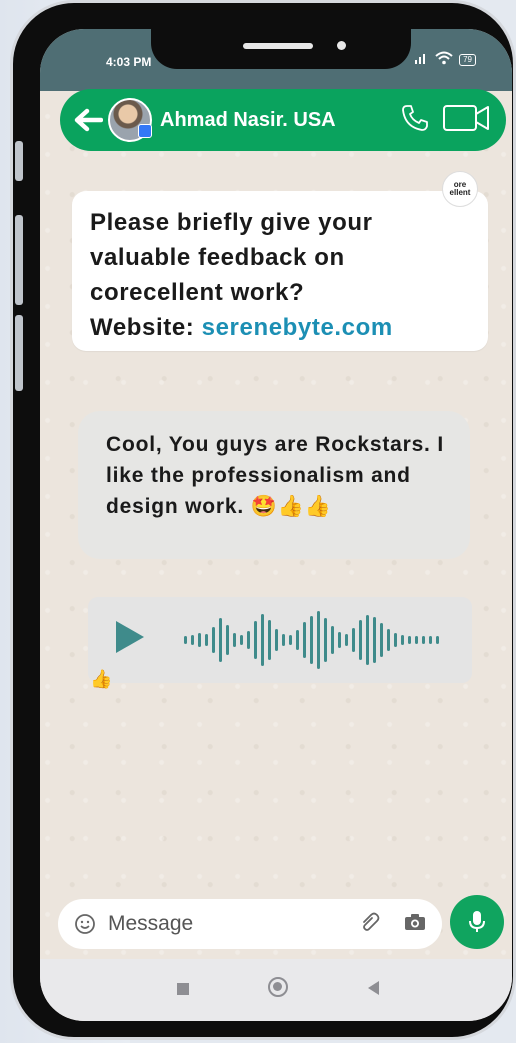 The width and height of the screenshot is (516, 1043). What do you see at coordinates (146, 327) in the screenshot?
I see `website-label: Website:` at bounding box center [146, 327].